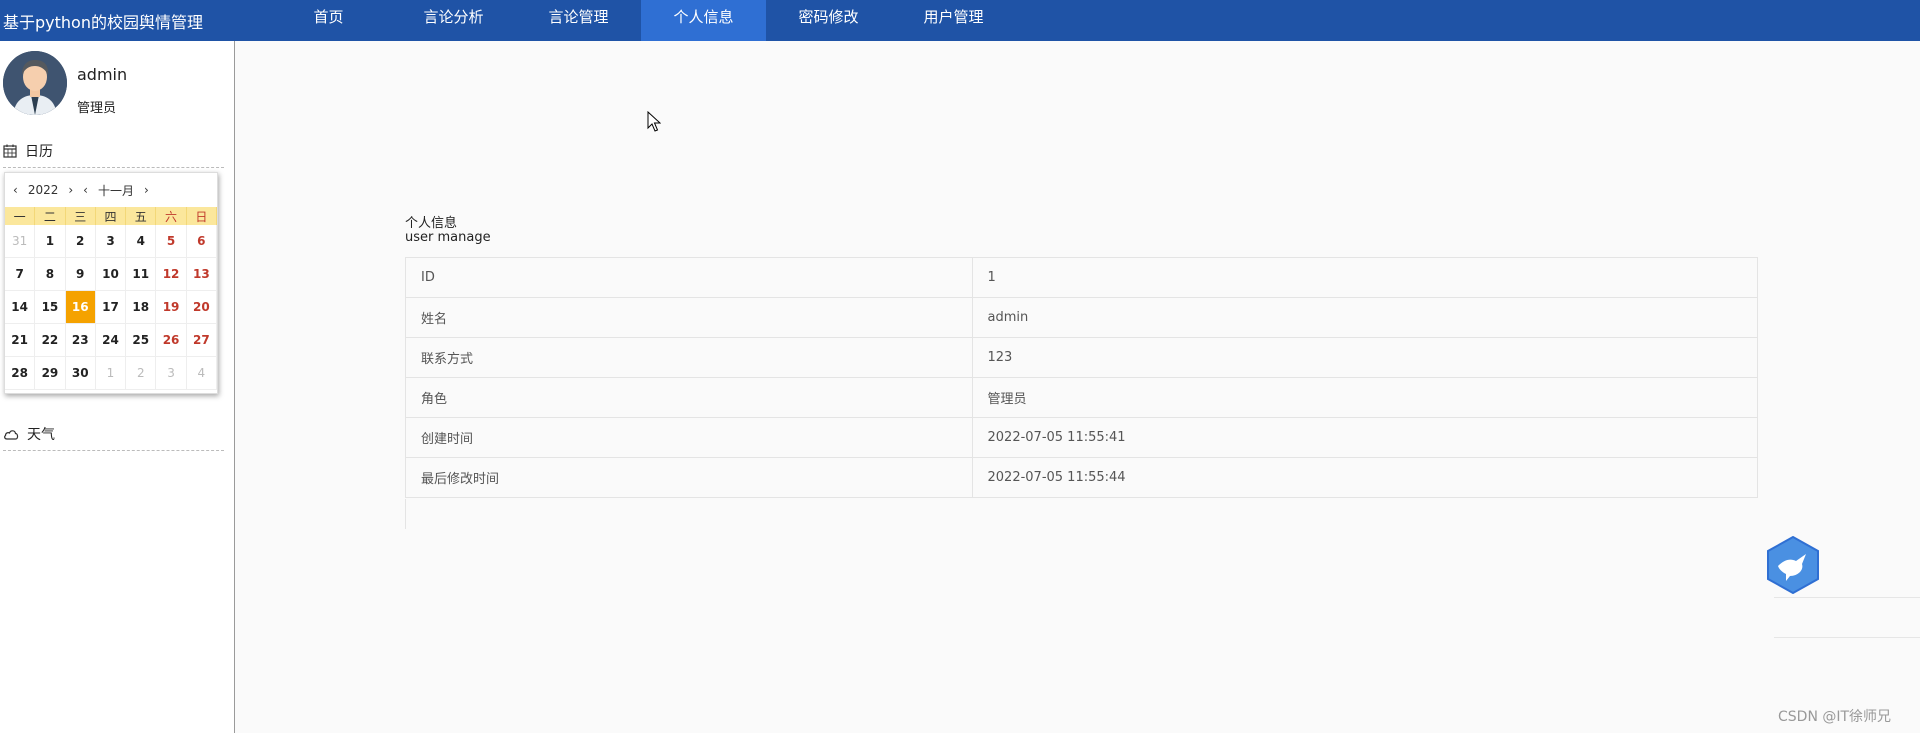 The width and height of the screenshot is (1920, 733). What do you see at coordinates (116, 190) in the screenshot?
I see `calendar-month: 十一月` at bounding box center [116, 190].